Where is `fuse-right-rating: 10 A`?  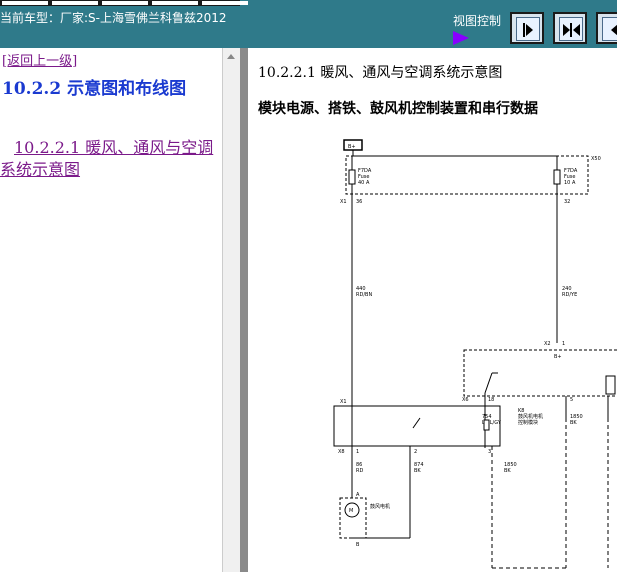 fuse-right-rating: 10 A is located at coordinates (570, 183).